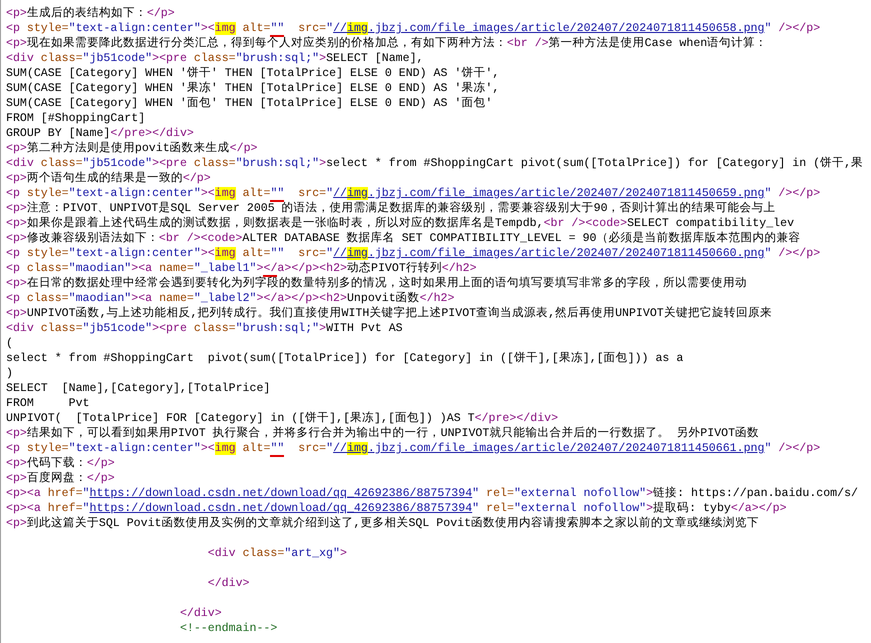 Image resolution: width=871 pixels, height=643 pixels. Describe the element at coordinates (566, 193) in the screenshot. I see `link: .jbzj.com/file_images/article/202407/2024071811450659.png` at that location.